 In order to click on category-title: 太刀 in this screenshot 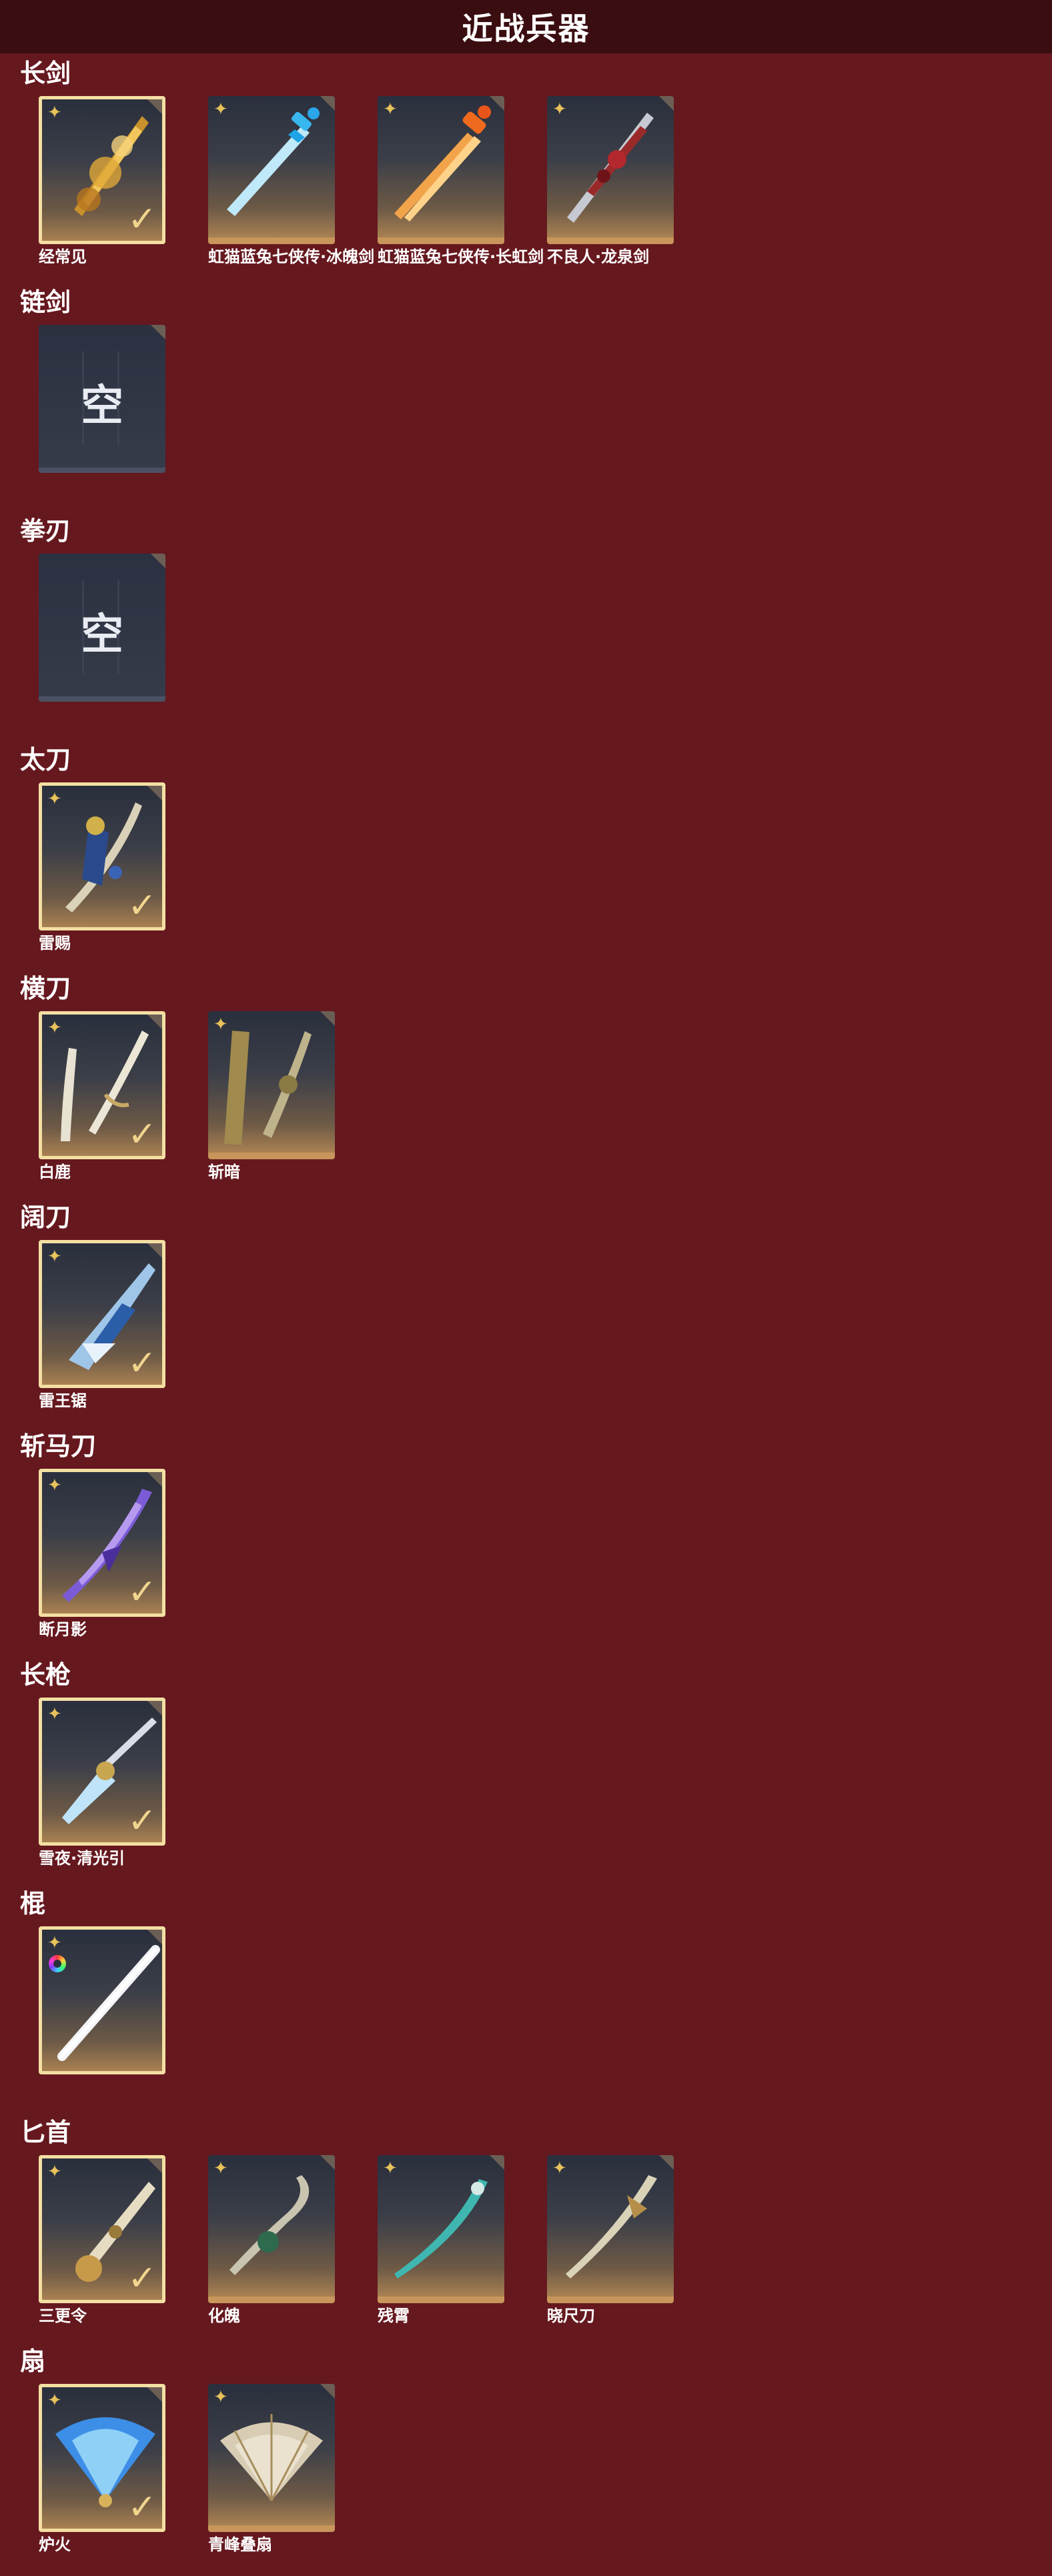, I will do `click(46, 759)`.